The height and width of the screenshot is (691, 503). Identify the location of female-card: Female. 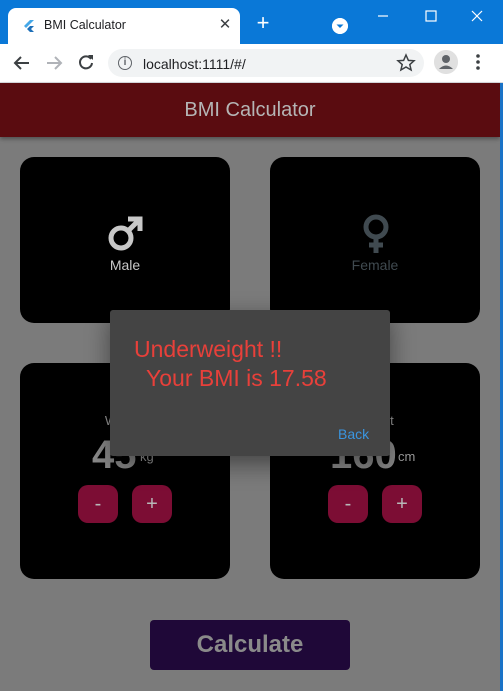
(375, 240).